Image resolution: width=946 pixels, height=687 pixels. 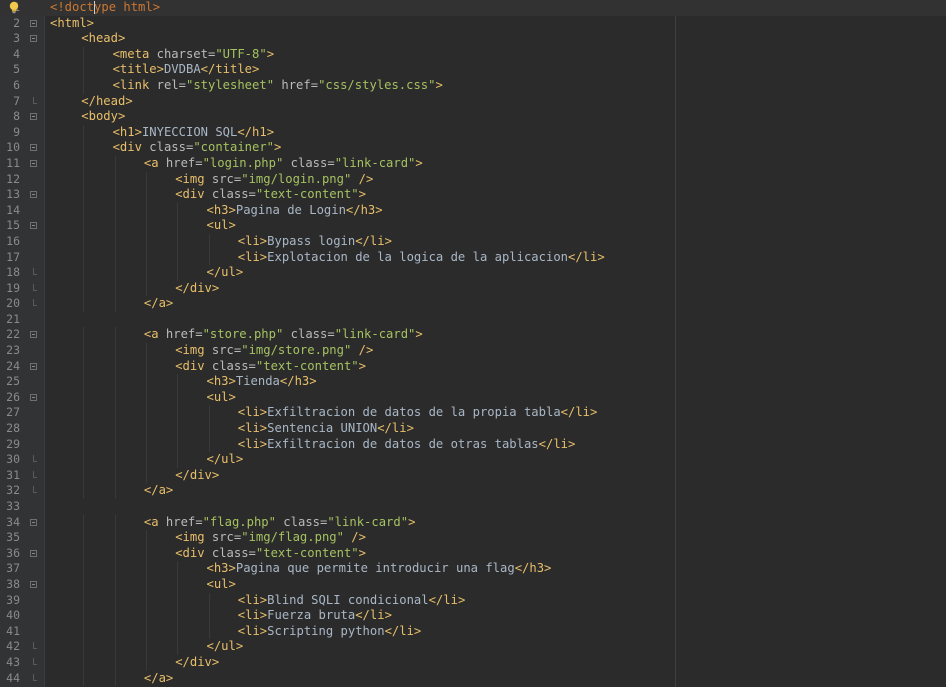 What do you see at coordinates (473, 102) in the screenshot?
I see `code-line: 7 </head>` at bounding box center [473, 102].